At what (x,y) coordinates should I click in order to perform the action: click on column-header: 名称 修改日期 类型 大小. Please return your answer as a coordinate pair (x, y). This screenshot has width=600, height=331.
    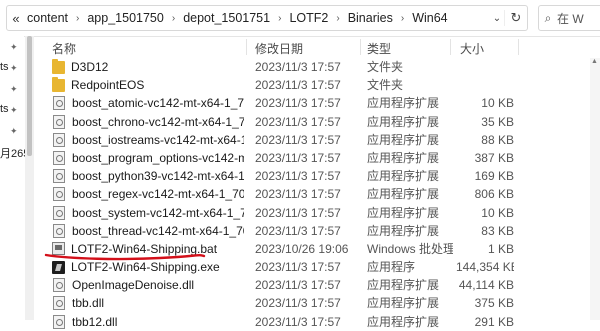
    Looking at the image, I should click on (320, 47).